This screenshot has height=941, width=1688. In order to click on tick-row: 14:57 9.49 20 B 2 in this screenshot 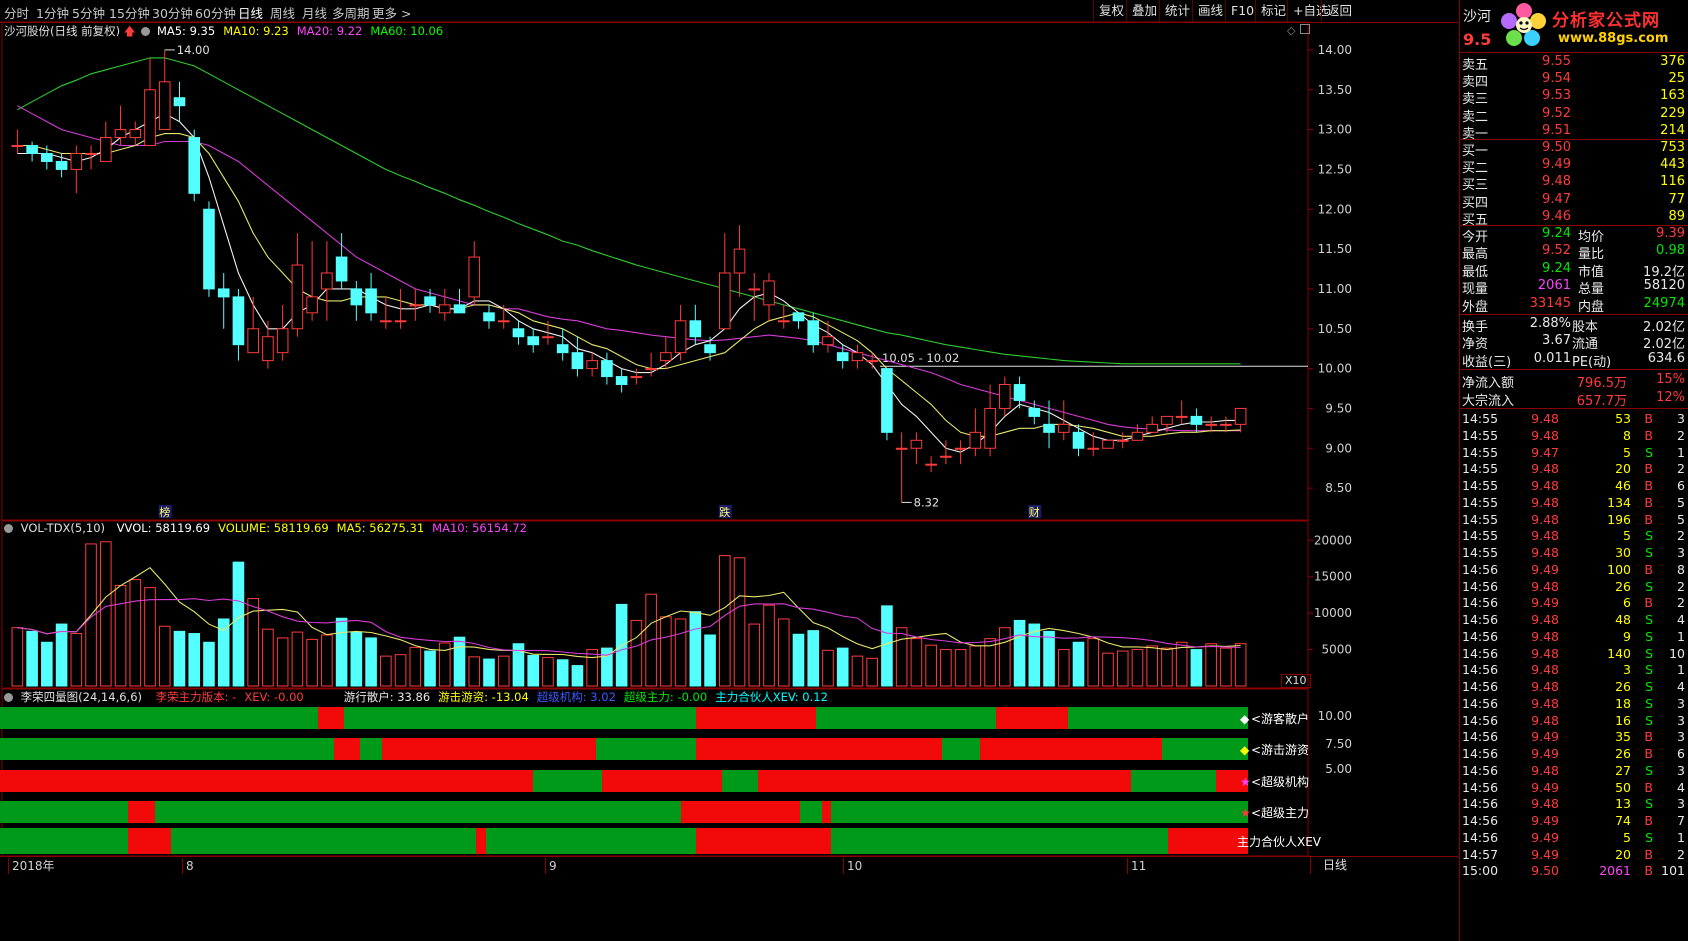, I will do `click(1574, 856)`.